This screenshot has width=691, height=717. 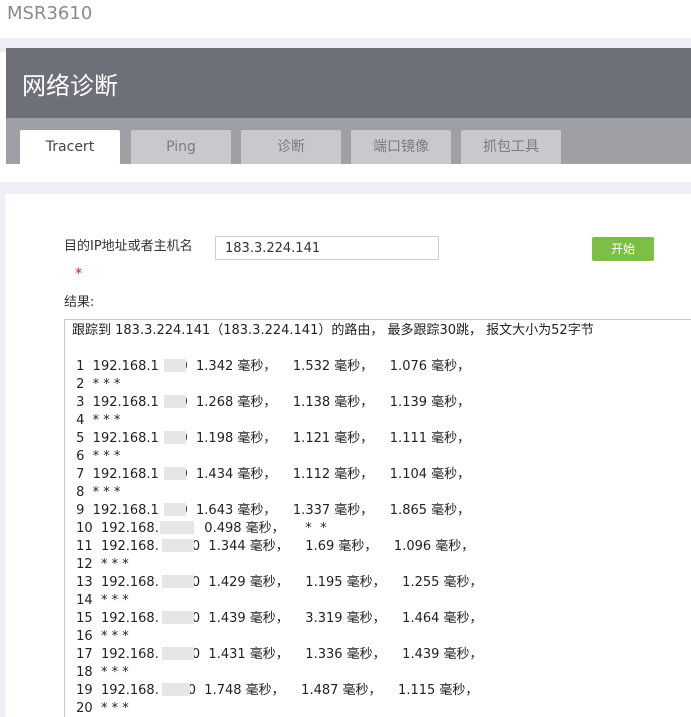 I want to click on target-ip-input, so click(x=327, y=248).